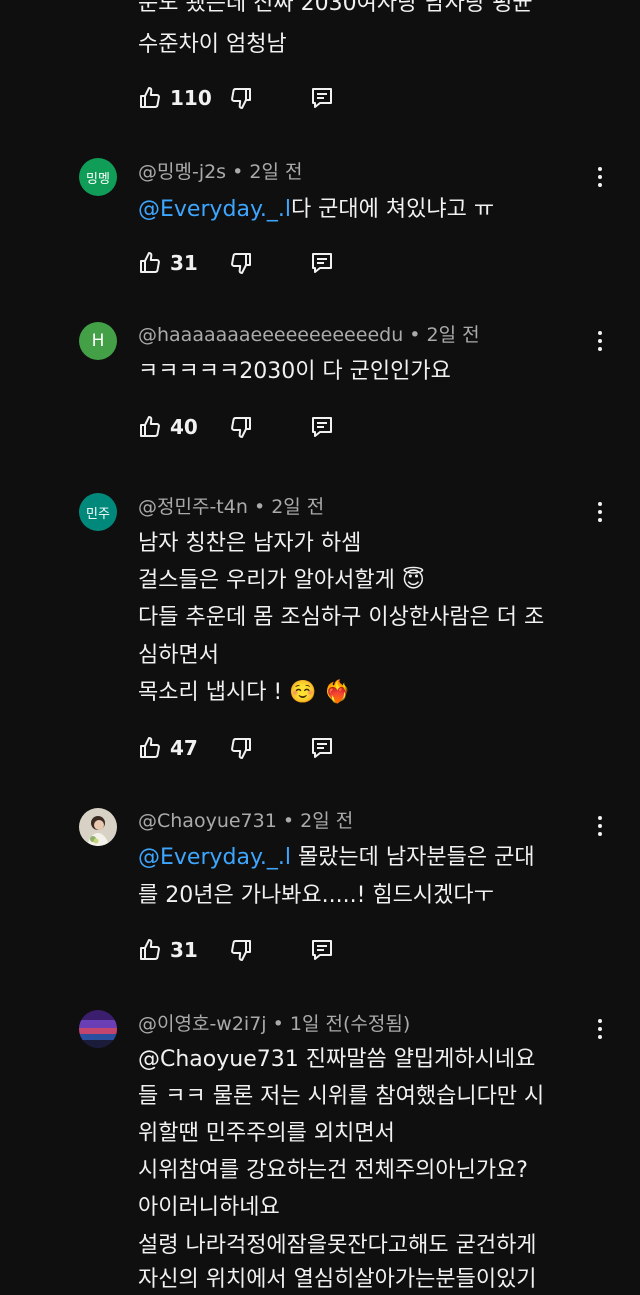  What do you see at coordinates (316, 895) in the screenshot?
I see `comment-text: 를 20년은 가나봐요.....! 힘드시겠다ㅜ` at bounding box center [316, 895].